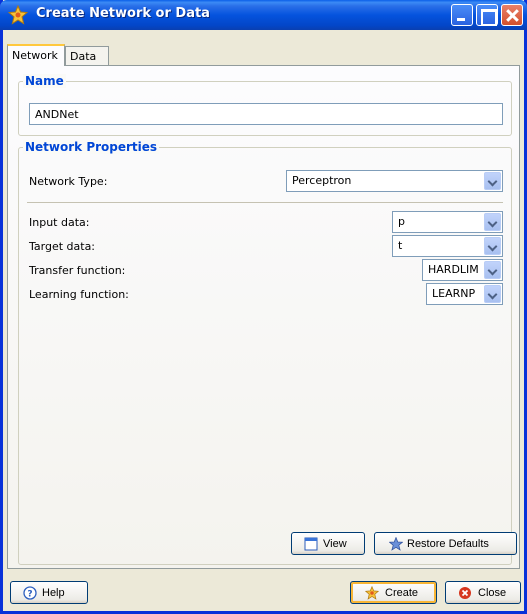 The image size is (527, 614). I want to click on transfer-function-value: HARDLIM, so click(453, 269).